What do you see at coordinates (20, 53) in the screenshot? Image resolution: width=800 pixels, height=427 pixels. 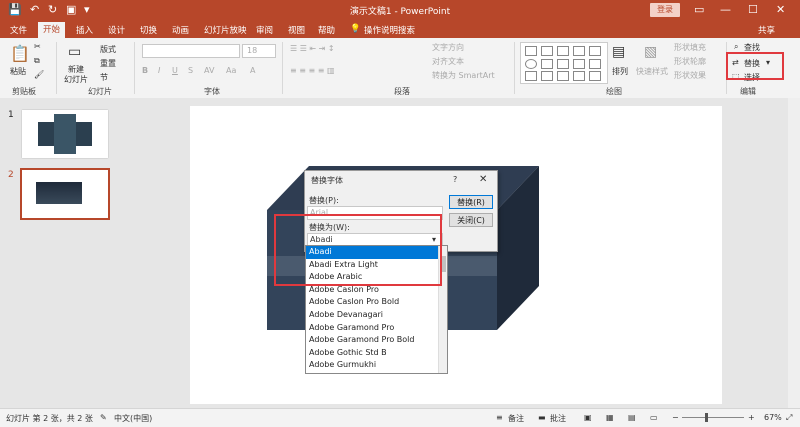 I see `paste-icon: 📋` at bounding box center [20, 53].